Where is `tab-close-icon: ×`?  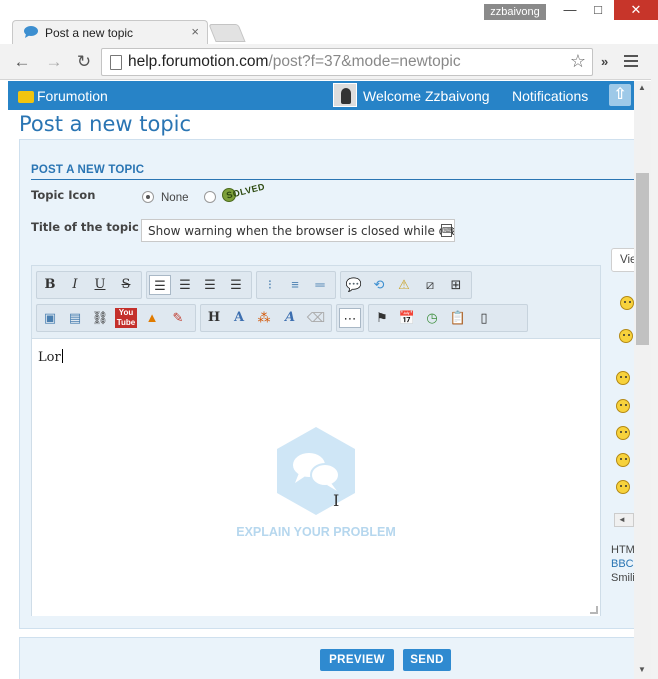 tab-close-icon: × is located at coordinates (195, 31).